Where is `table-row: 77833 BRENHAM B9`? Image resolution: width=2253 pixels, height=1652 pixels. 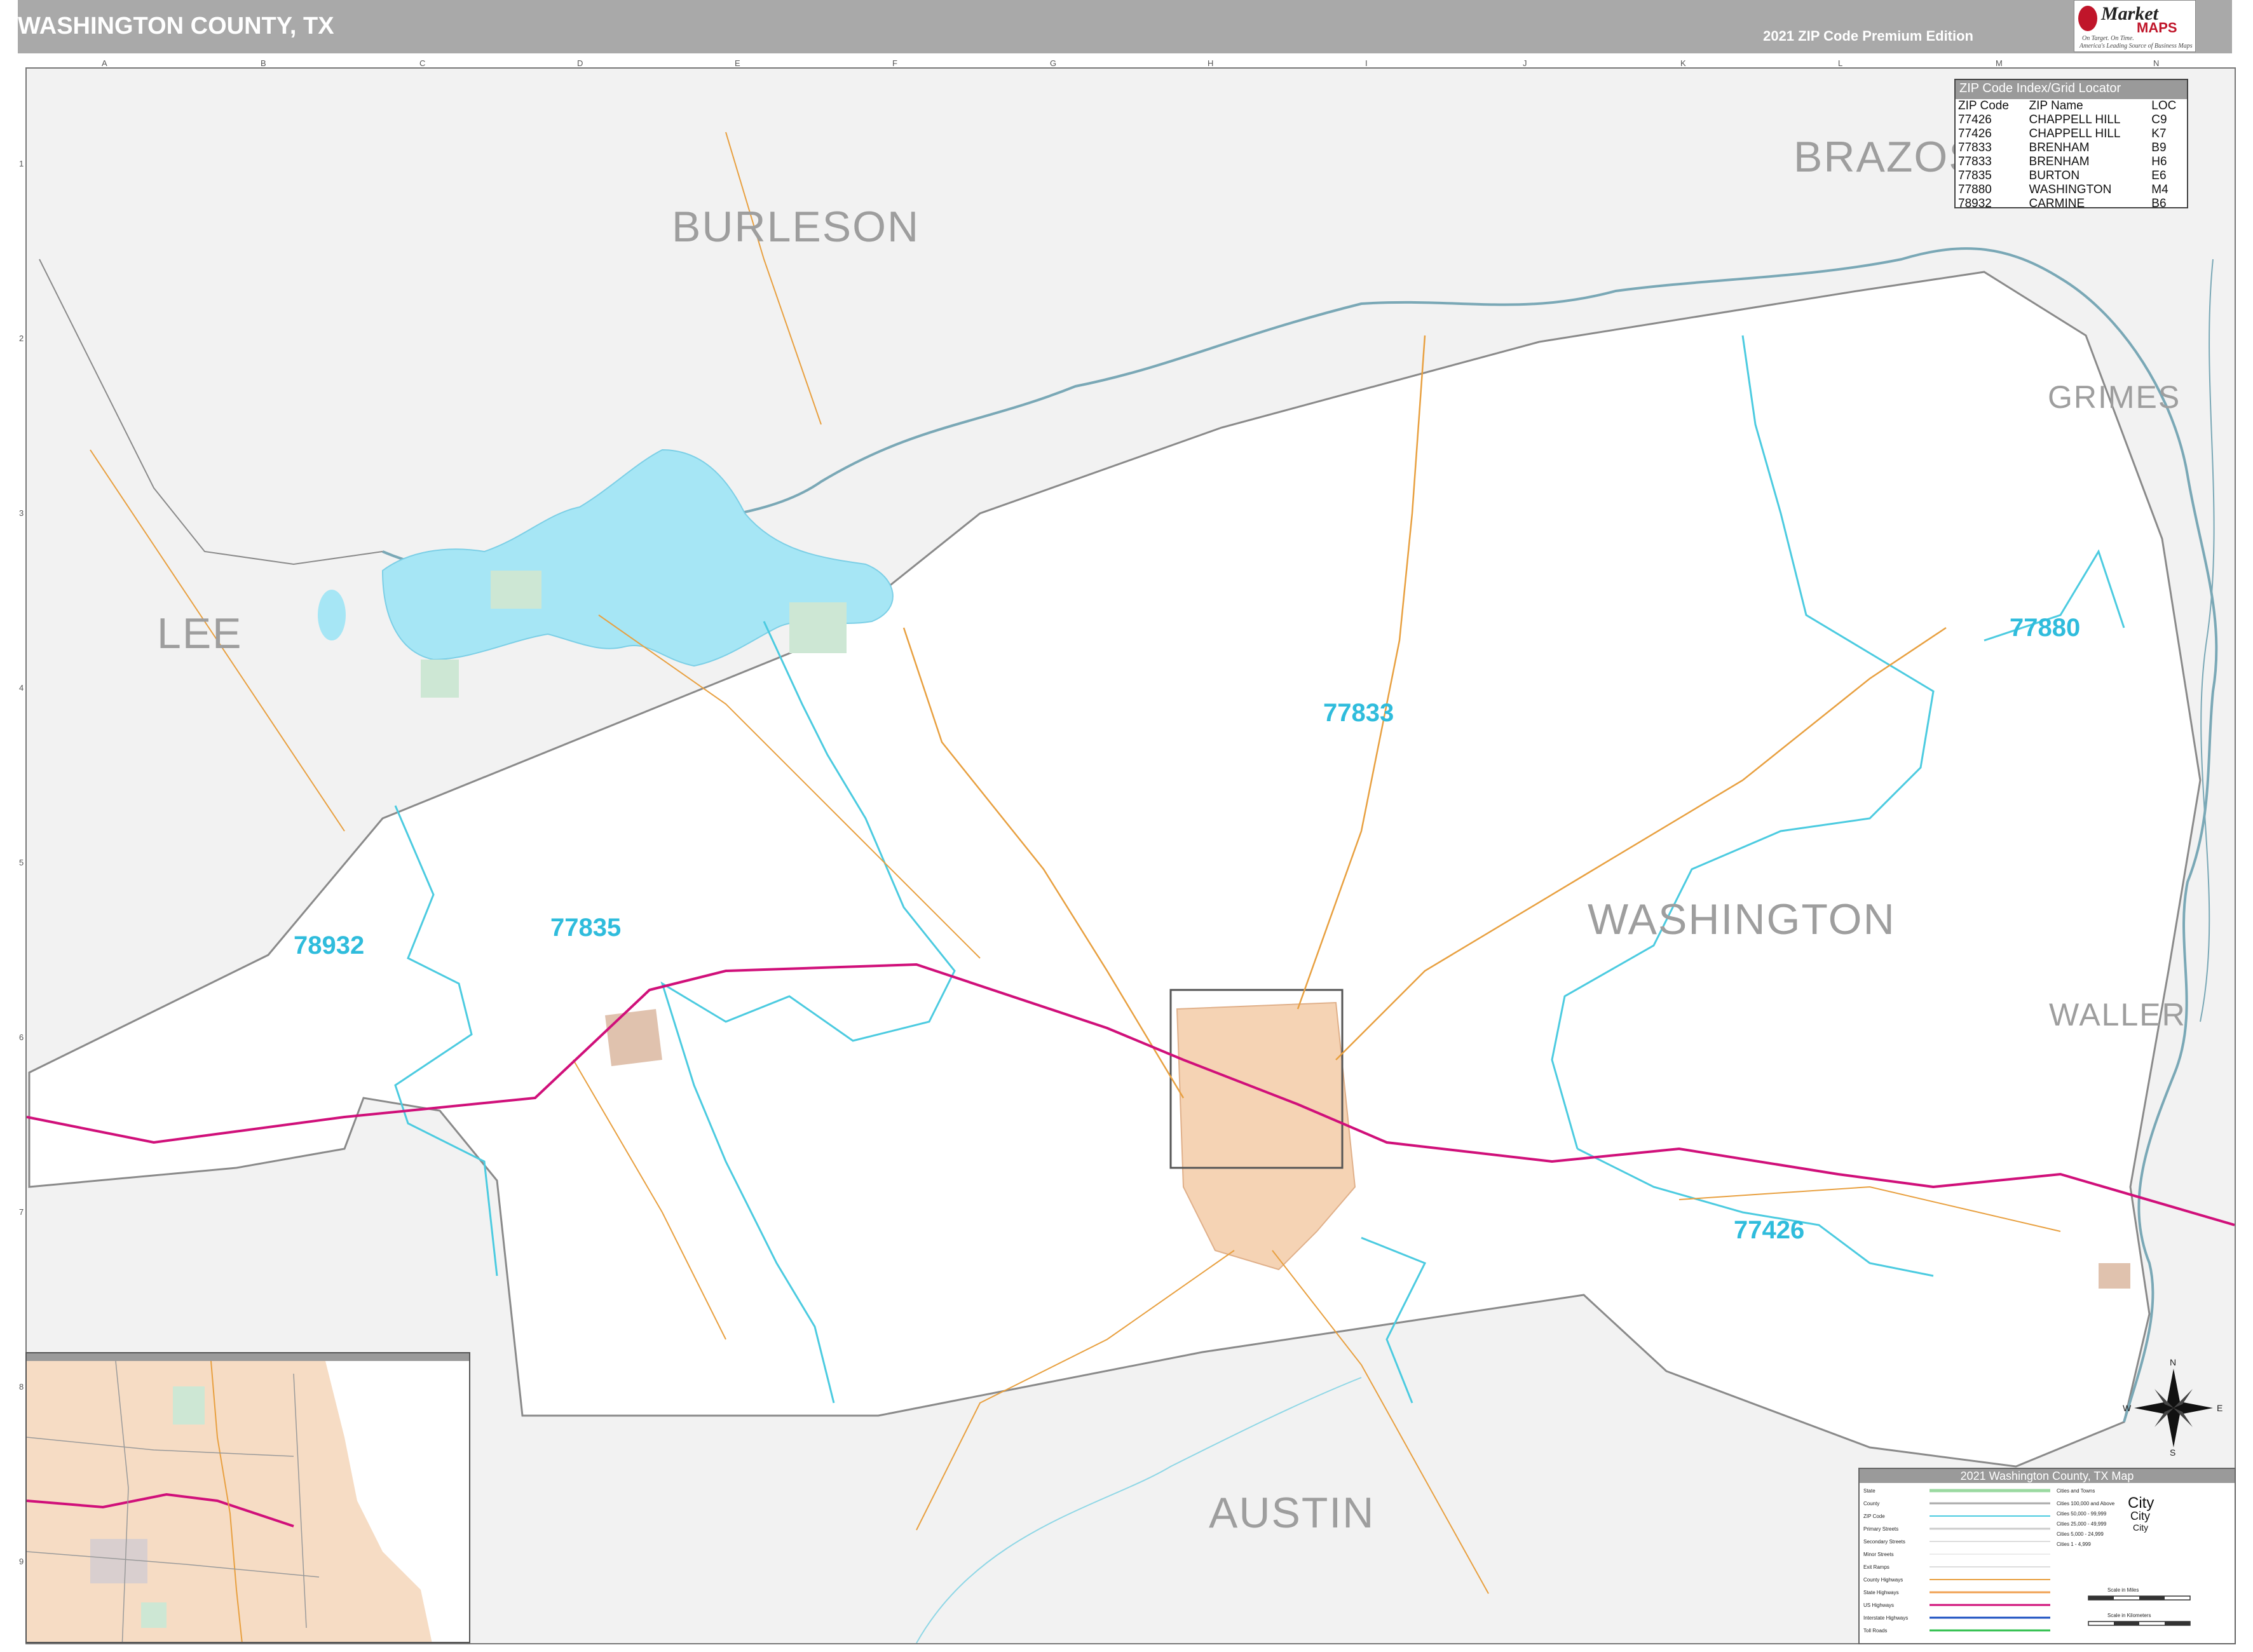
table-row: 77833 BRENHAM B9 is located at coordinates (2071, 148).